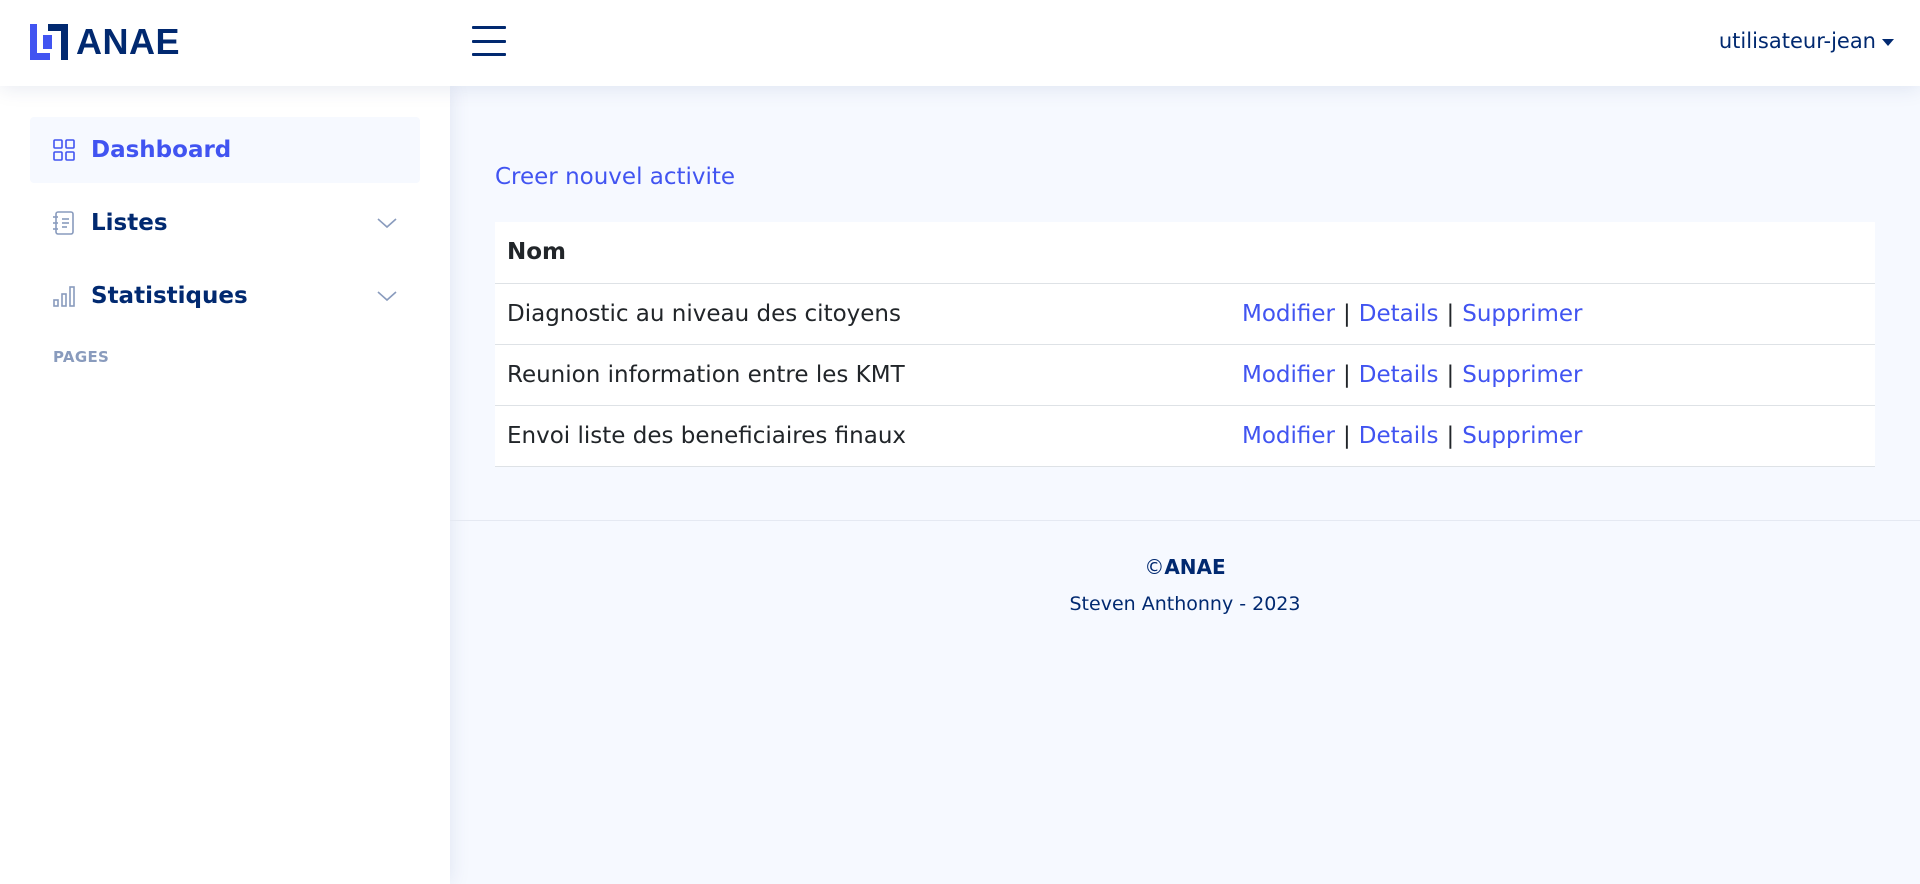  What do you see at coordinates (960, 43) in the screenshot?
I see `top-header: ANAE utilisateur-jean` at bounding box center [960, 43].